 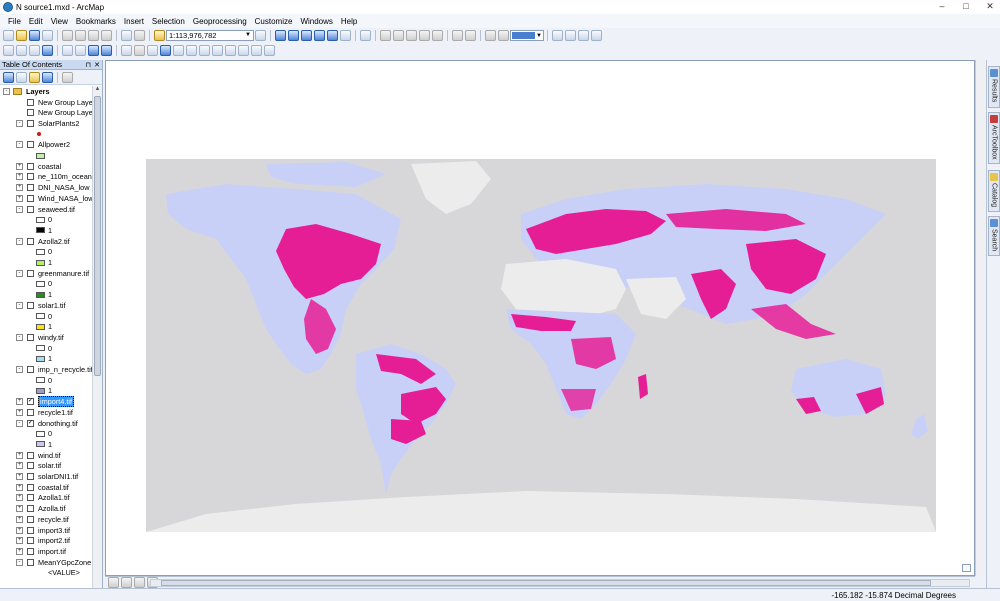 I want to click on layer-row: + ne_110m_ocean, so click(x=54, y=177).